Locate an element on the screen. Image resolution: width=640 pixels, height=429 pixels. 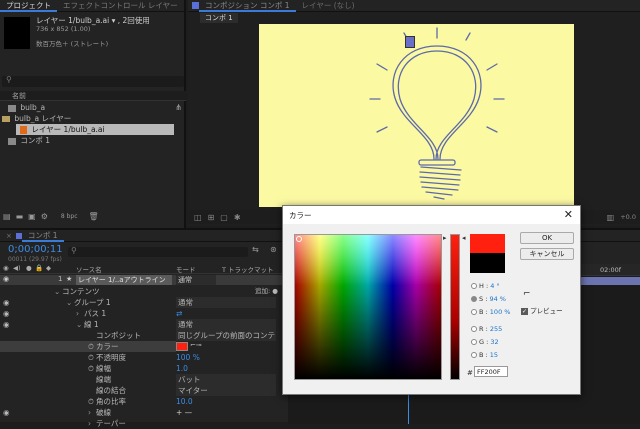
layer-row: ◉ 1 ★ レイヤー 1/..aアウトライン 通常 is located at coordinates (143, 280).